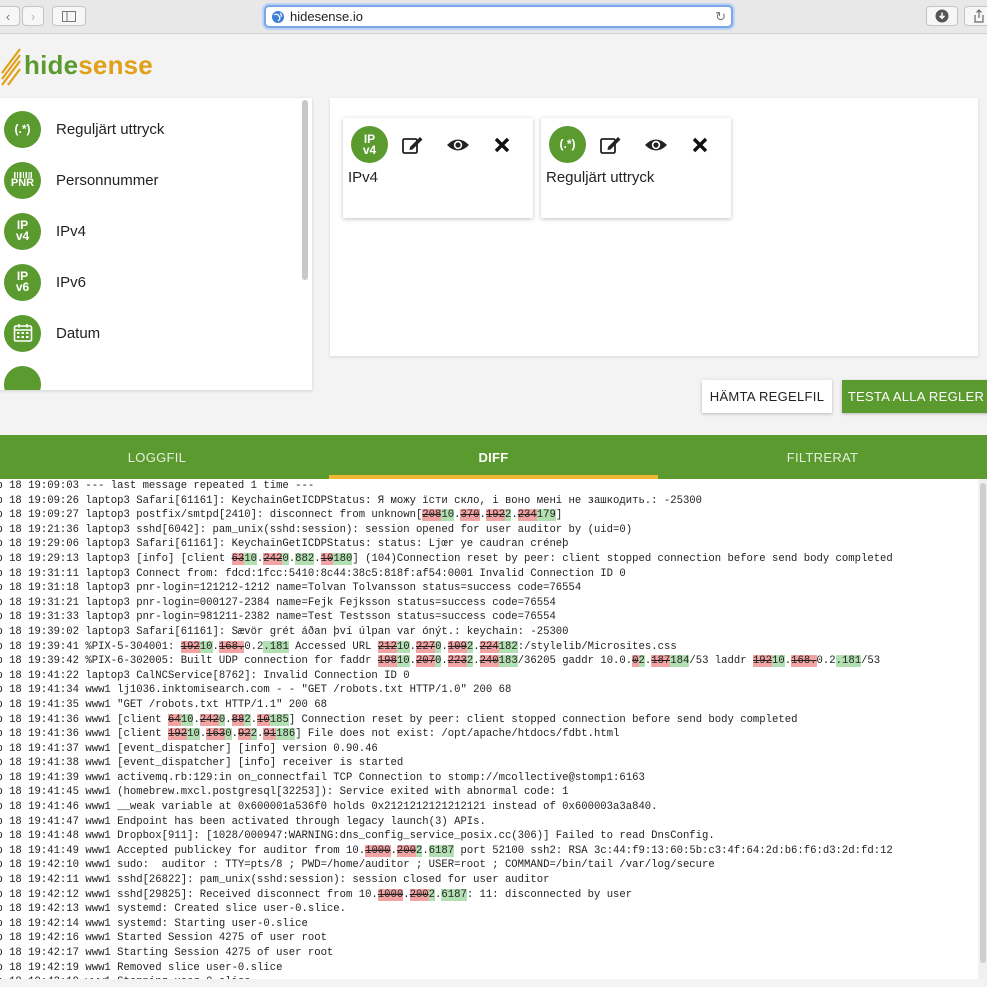 This screenshot has height=987, width=987. Describe the element at coordinates (559, 515) in the screenshot. I see `log-text: ]` at that location.